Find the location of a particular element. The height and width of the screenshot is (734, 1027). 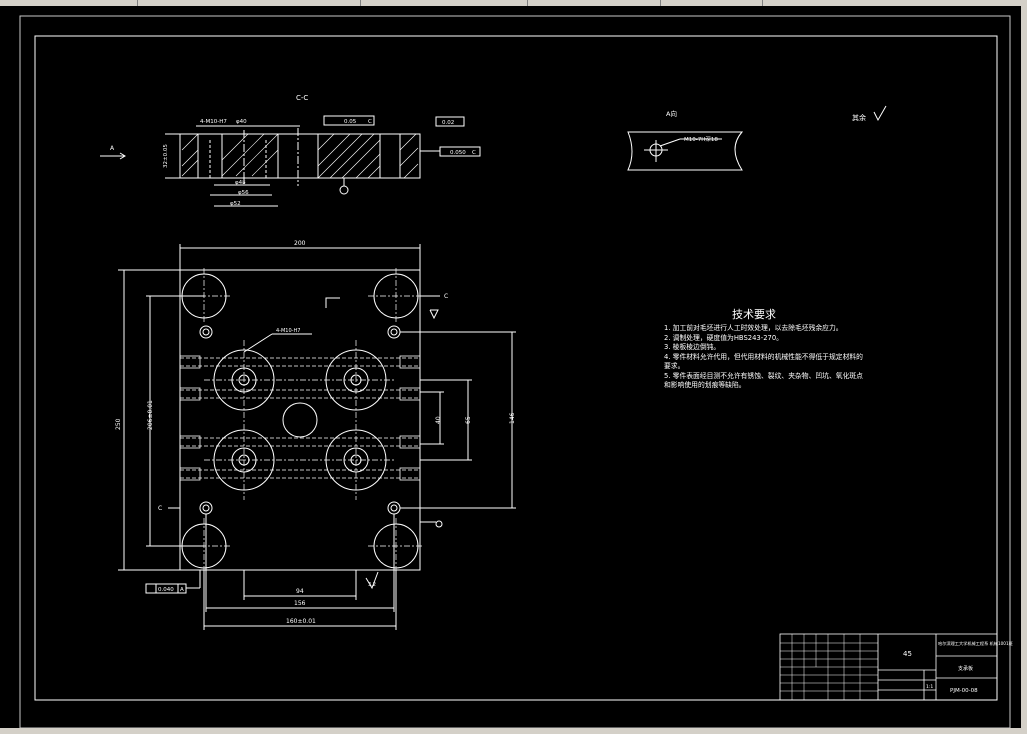

roughness-value: 3.2 is located at coordinates (372, 585).